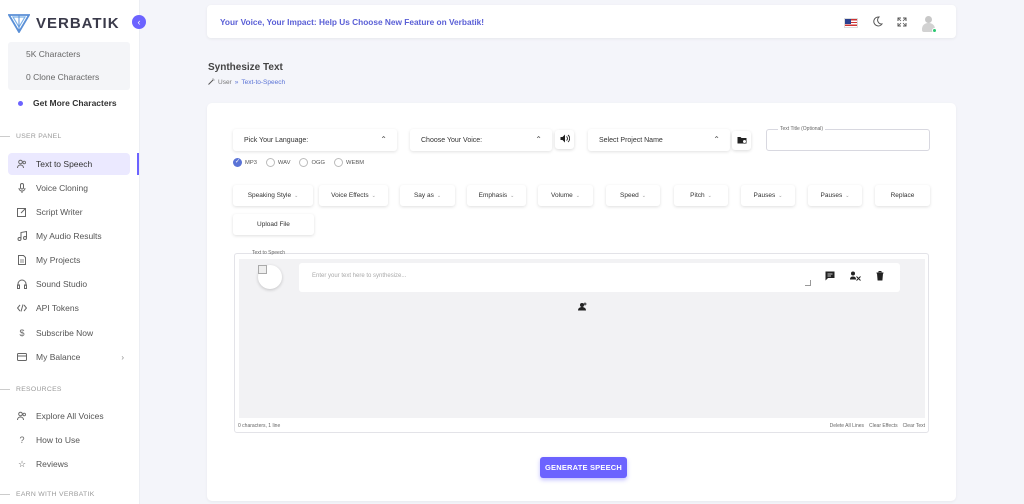 The width and height of the screenshot is (1024, 504). I want to click on brand-logo: VERBATIK, so click(64, 23).